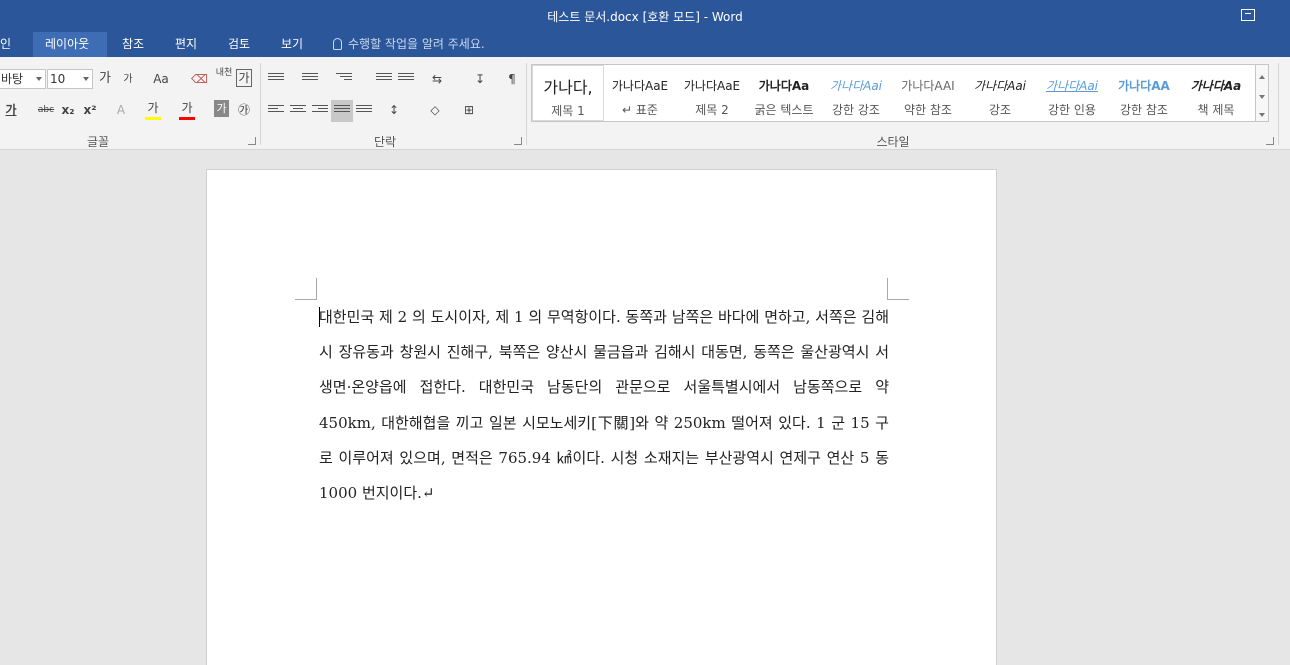 Image resolution: width=1290 pixels, height=665 pixels. Describe the element at coordinates (105, 79) in the screenshot. I see `grow-font-button: 가` at that location.